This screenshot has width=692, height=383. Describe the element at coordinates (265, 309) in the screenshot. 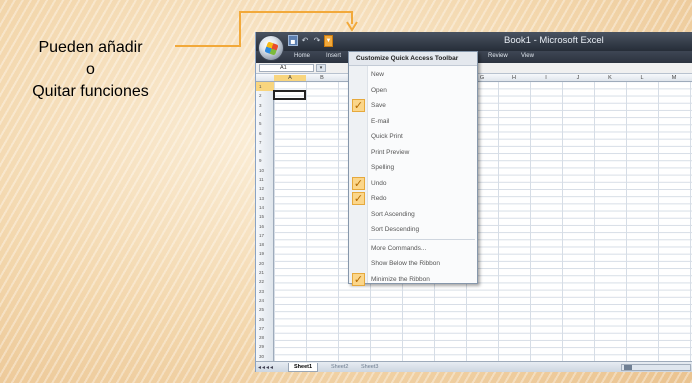

I see `row-header: 25` at that location.